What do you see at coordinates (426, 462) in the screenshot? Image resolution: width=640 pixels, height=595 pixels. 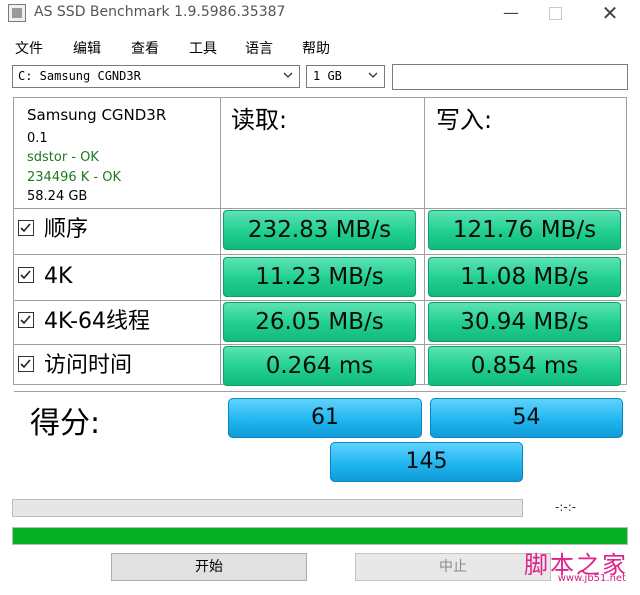 I see `total-score: 145` at bounding box center [426, 462].